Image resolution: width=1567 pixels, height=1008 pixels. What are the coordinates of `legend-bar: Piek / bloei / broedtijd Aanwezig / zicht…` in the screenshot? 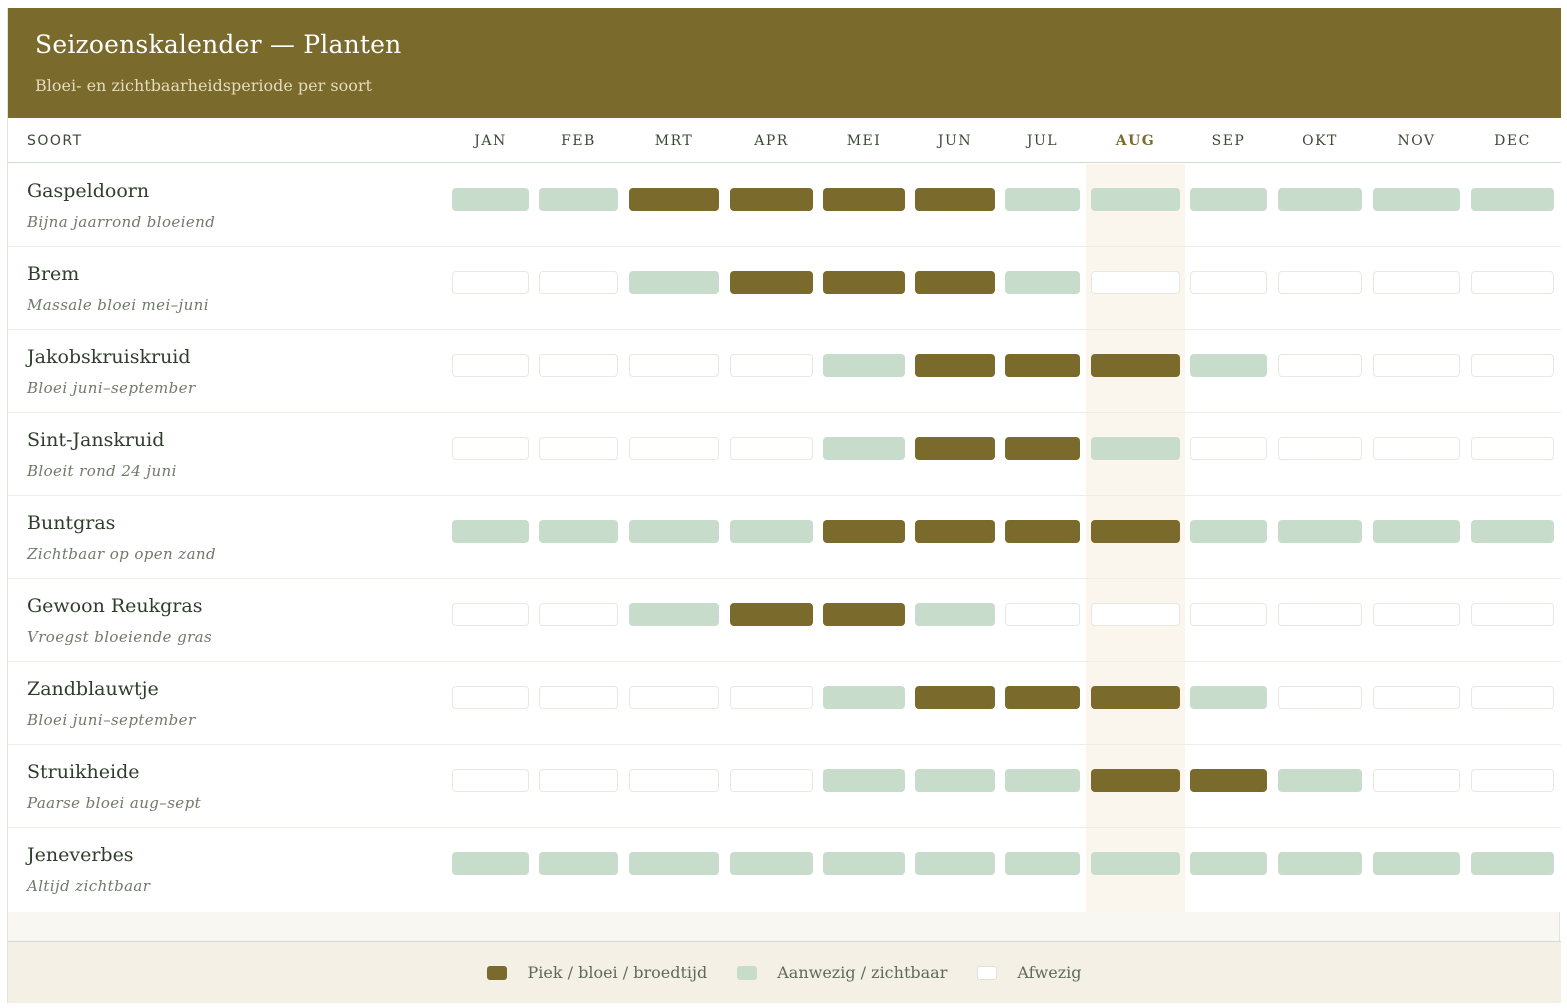 It's located at (784, 972).